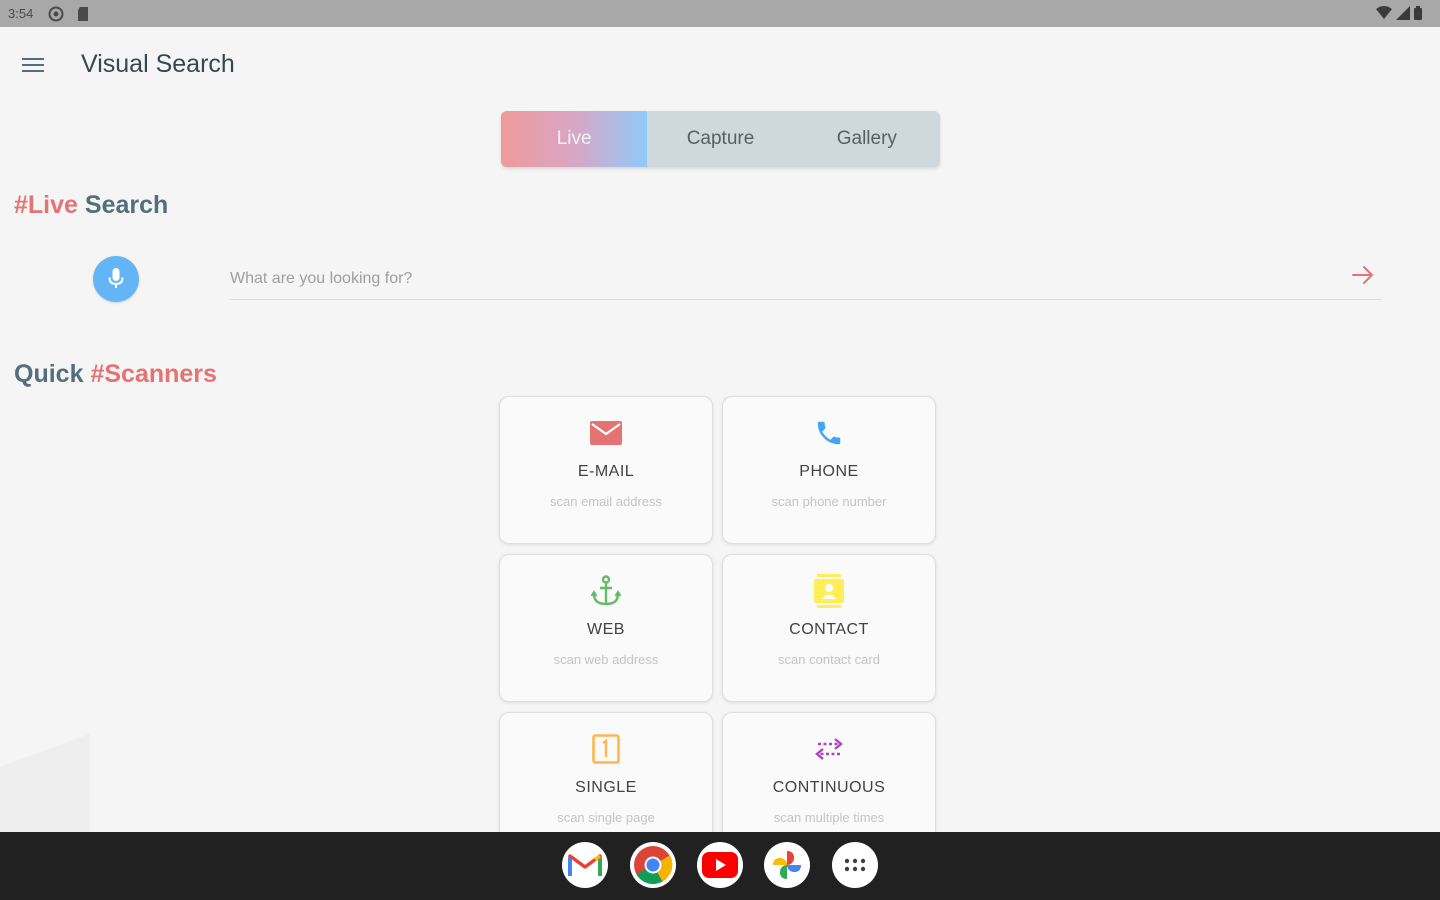 This screenshot has width=1440, height=900. I want to click on app-dock, so click(720, 866).